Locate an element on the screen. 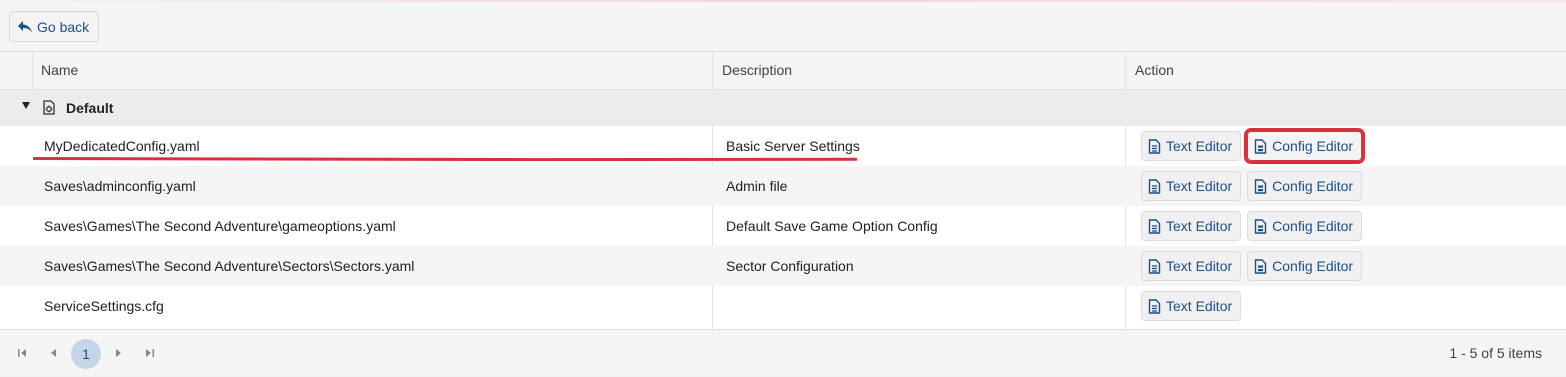 This screenshot has width=1566, height=377. page-button-current: 1 is located at coordinates (86, 354).